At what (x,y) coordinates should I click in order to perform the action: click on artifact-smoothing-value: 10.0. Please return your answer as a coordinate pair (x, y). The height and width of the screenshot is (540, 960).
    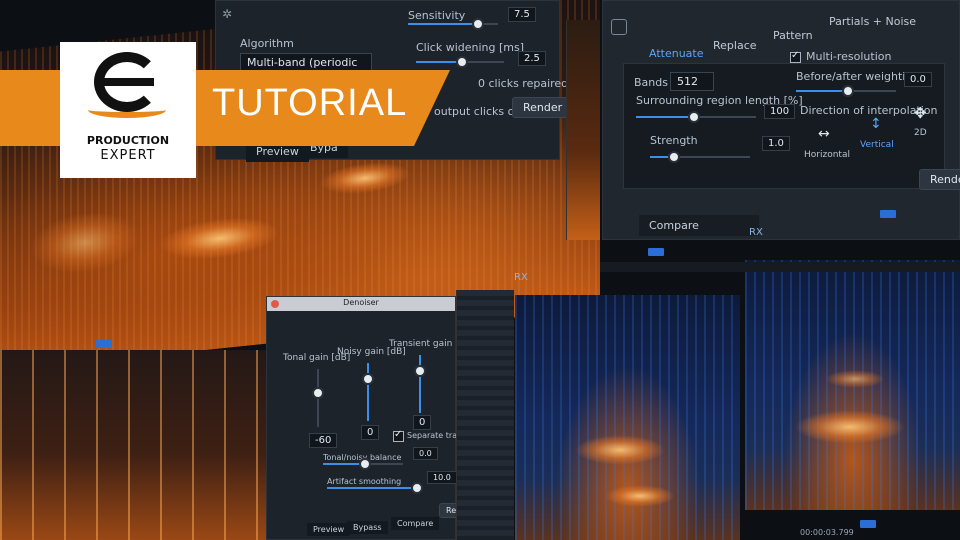
    Looking at the image, I should click on (442, 477).